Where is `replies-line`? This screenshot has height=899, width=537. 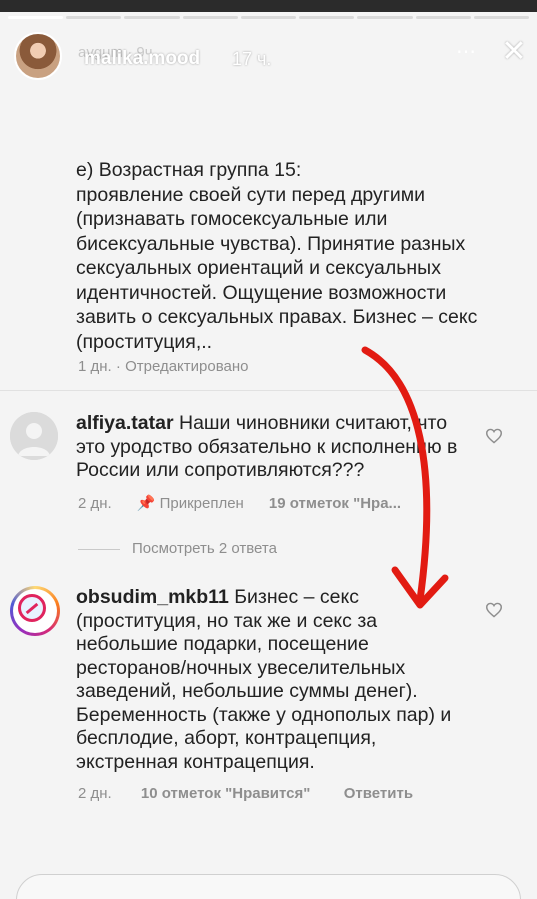 replies-line is located at coordinates (99, 549).